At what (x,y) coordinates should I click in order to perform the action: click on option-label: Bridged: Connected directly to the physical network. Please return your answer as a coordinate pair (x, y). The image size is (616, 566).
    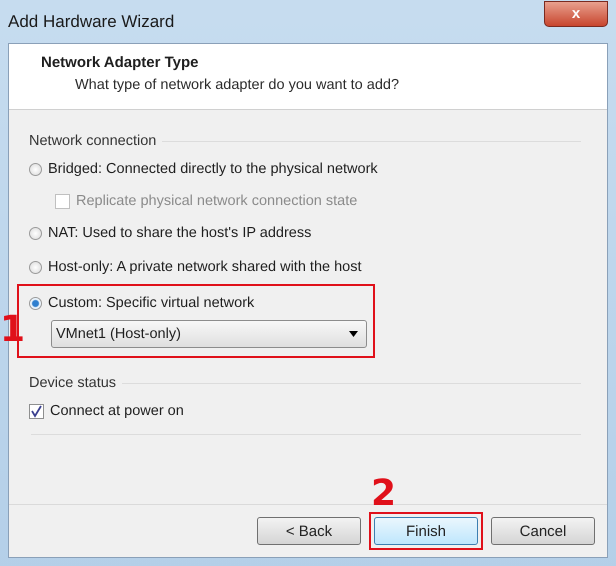
    Looking at the image, I should click on (213, 169).